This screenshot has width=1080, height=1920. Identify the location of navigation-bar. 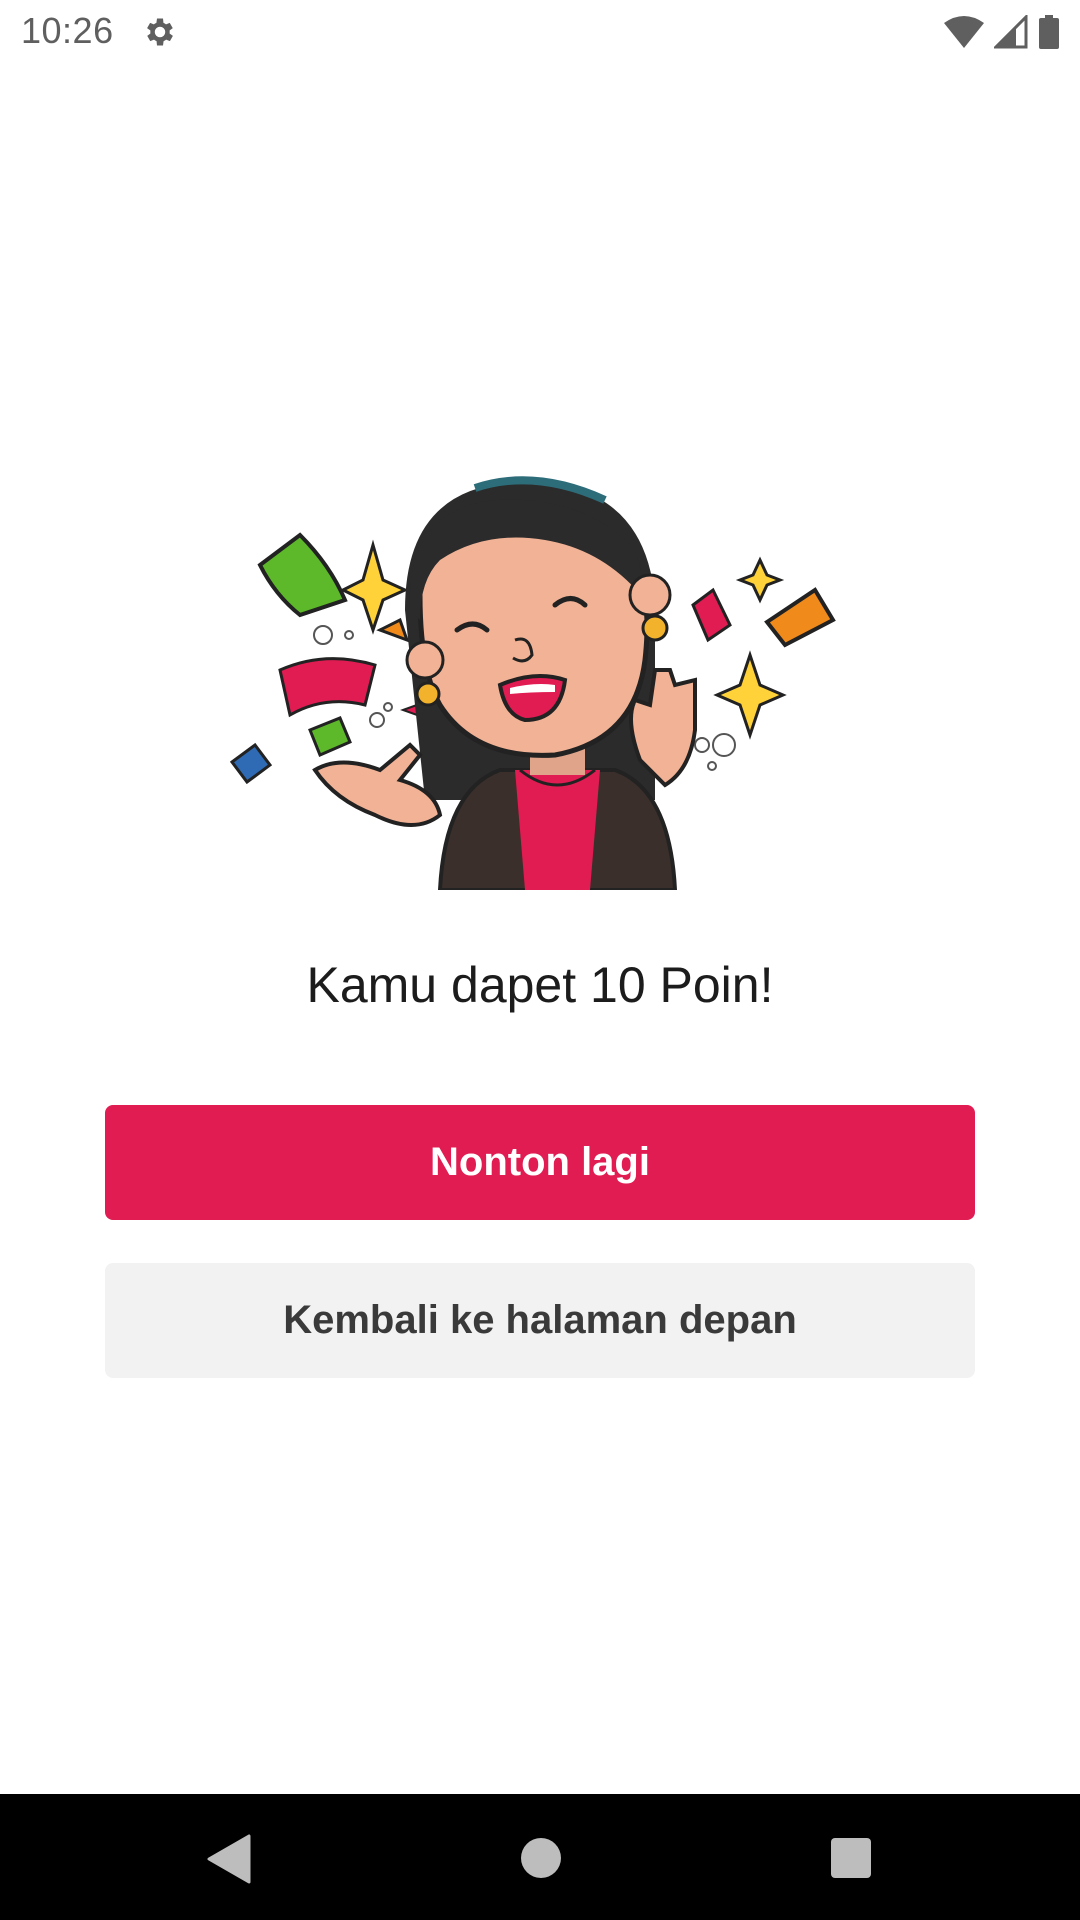
(540, 1857).